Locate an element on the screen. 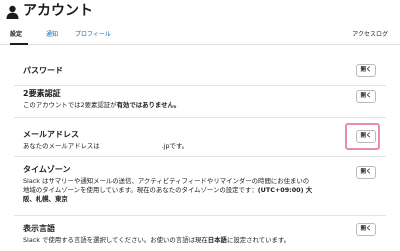  password-open-button: 開く is located at coordinates (366, 70).